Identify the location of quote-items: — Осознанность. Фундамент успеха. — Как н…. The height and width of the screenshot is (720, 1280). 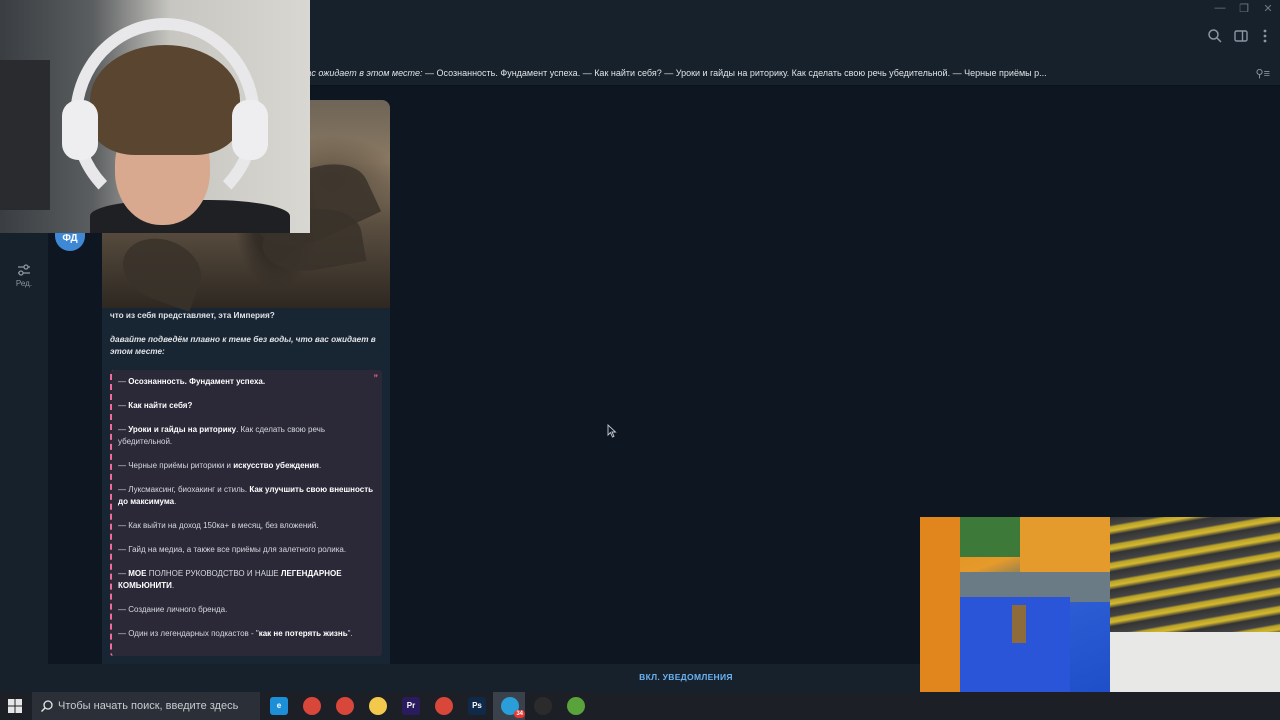
(246, 508).